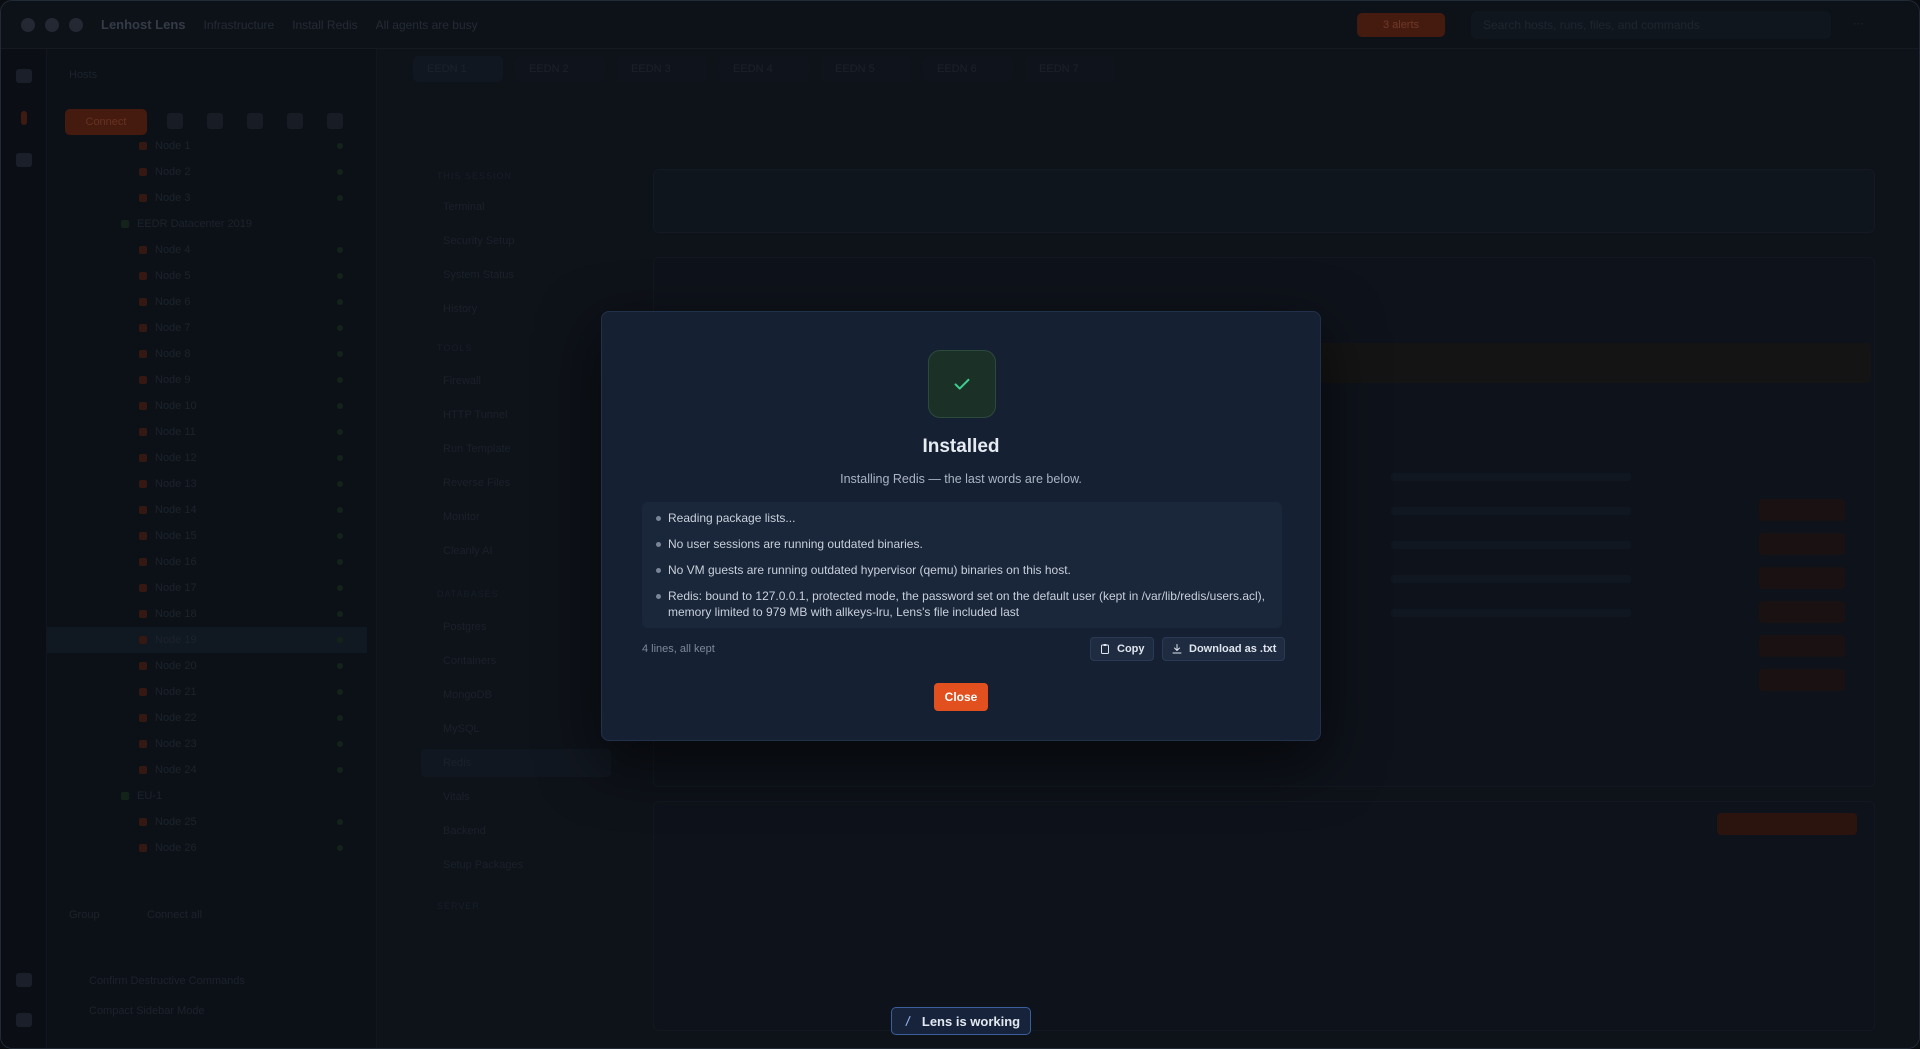 This screenshot has height=1049, width=1920. I want to click on dialog-title: Installed, so click(961, 446).